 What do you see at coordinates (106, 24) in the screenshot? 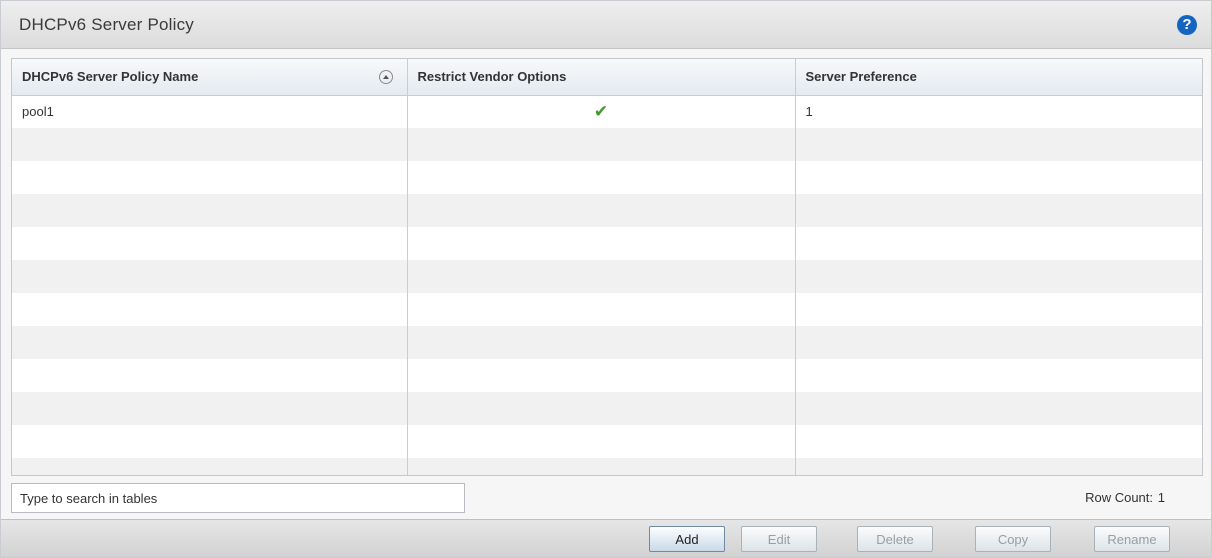
I see `page-title: DHCPv6 Server Policy` at bounding box center [106, 24].